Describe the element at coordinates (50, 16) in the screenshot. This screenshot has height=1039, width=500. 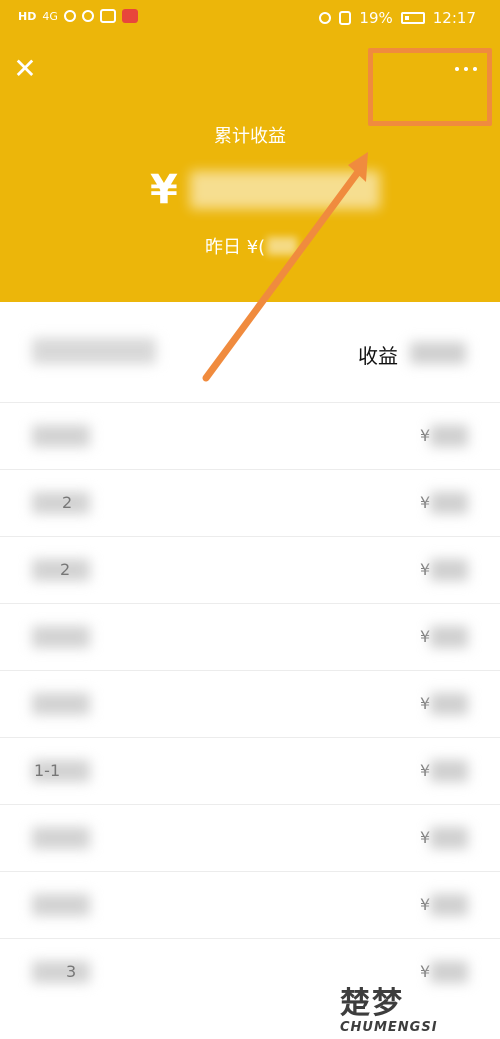
I see `network-type: 4G` at that location.